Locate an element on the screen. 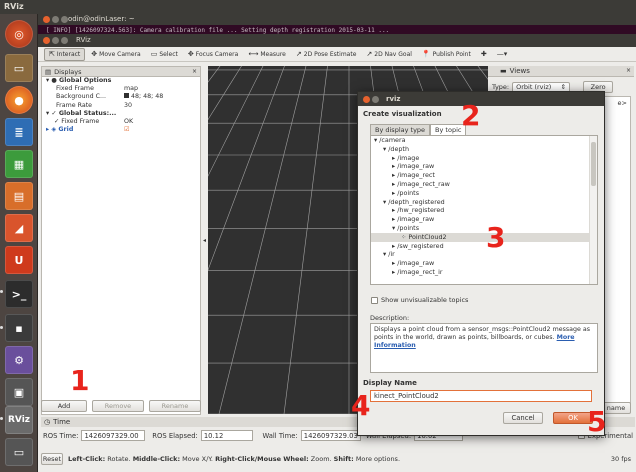 The width and height of the screenshot is (636, 472). topic-item: ▸ /sw_registered is located at coordinates (484, 246).